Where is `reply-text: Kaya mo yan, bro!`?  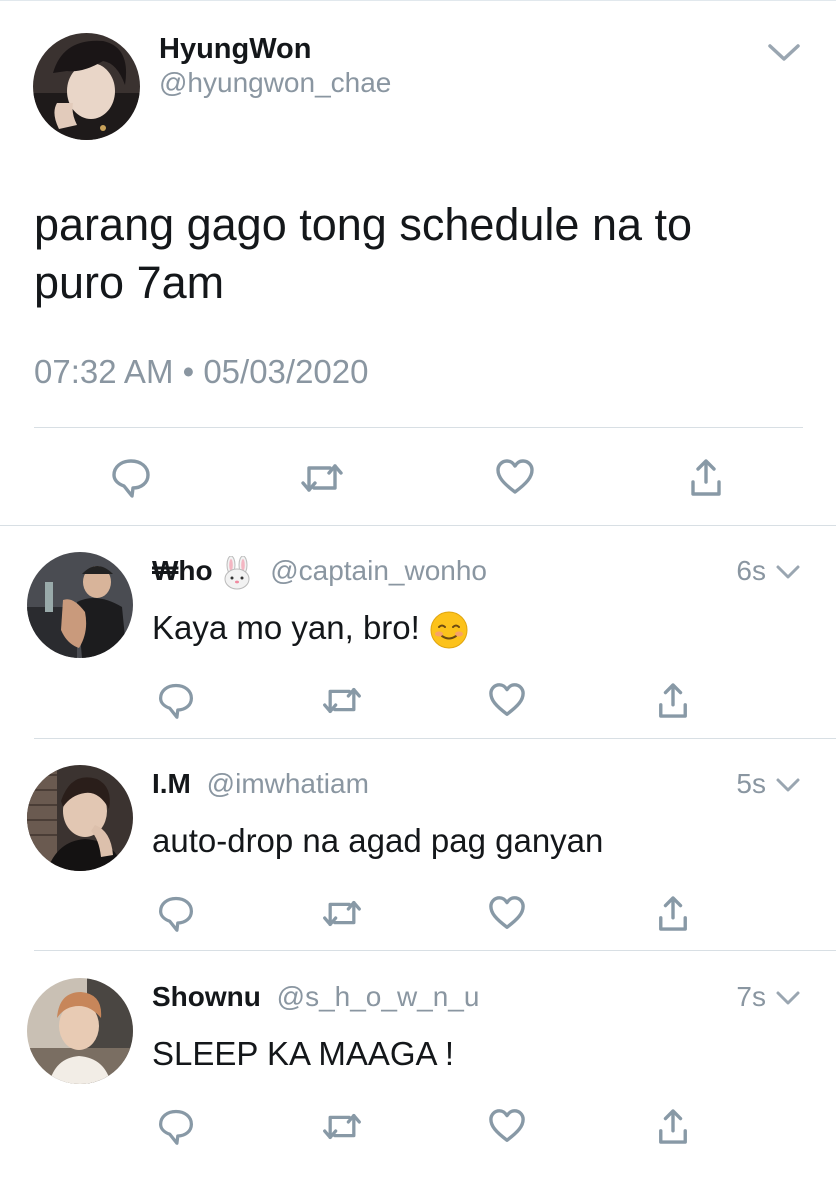
reply-text: Kaya mo yan, bro! is located at coordinates (310, 629).